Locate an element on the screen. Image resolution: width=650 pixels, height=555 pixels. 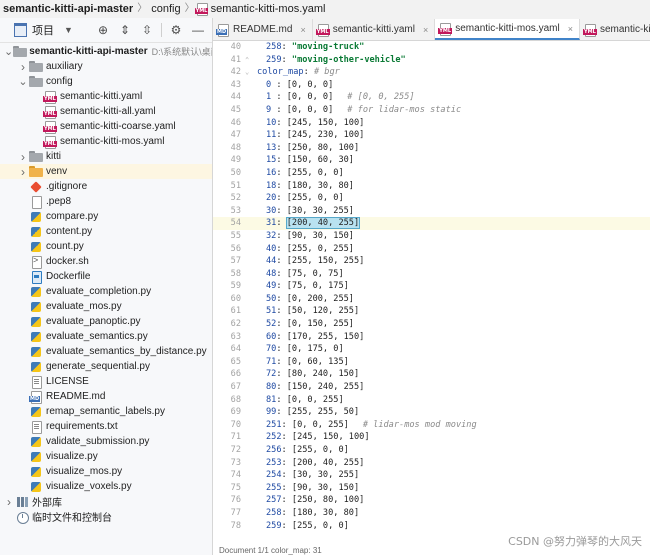
yaml-key: 258 is located at coordinates (274, 512).